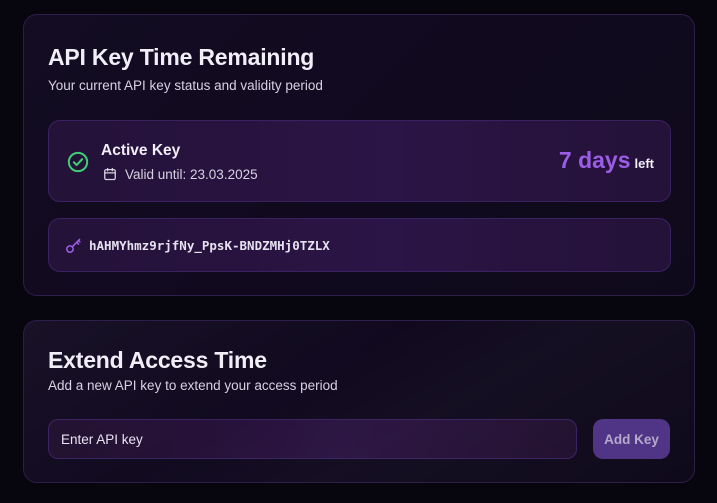  What do you see at coordinates (181, 57) in the screenshot?
I see `card-title: API Key Time Remaining` at bounding box center [181, 57].